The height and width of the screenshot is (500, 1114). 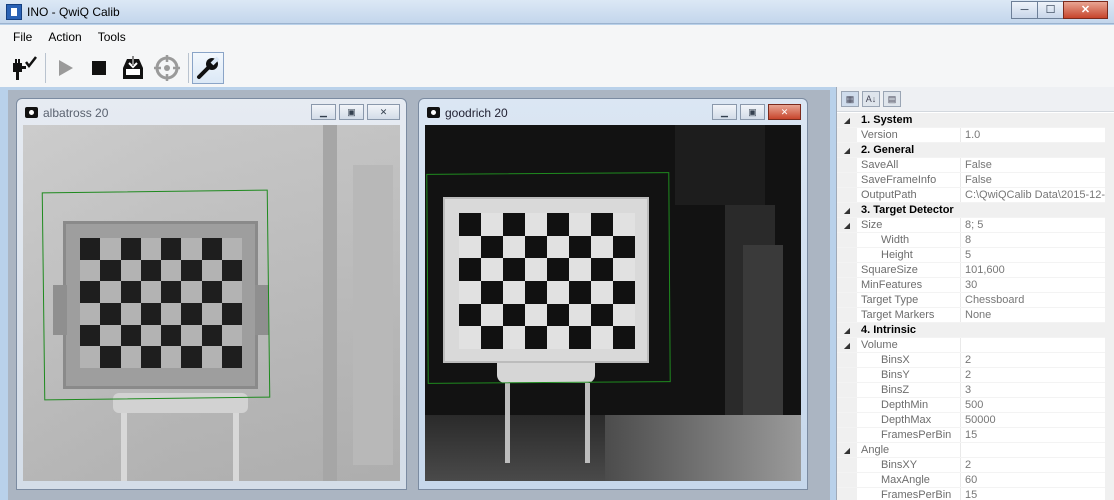 I want to click on property-row: DepthMax 50000, so click(x=975, y=420).